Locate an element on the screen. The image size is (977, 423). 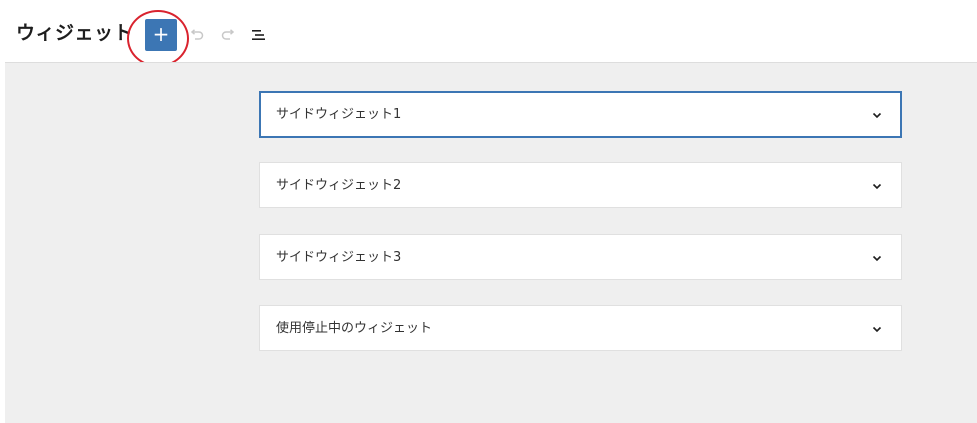
undo-button is located at coordinates (197, 35).